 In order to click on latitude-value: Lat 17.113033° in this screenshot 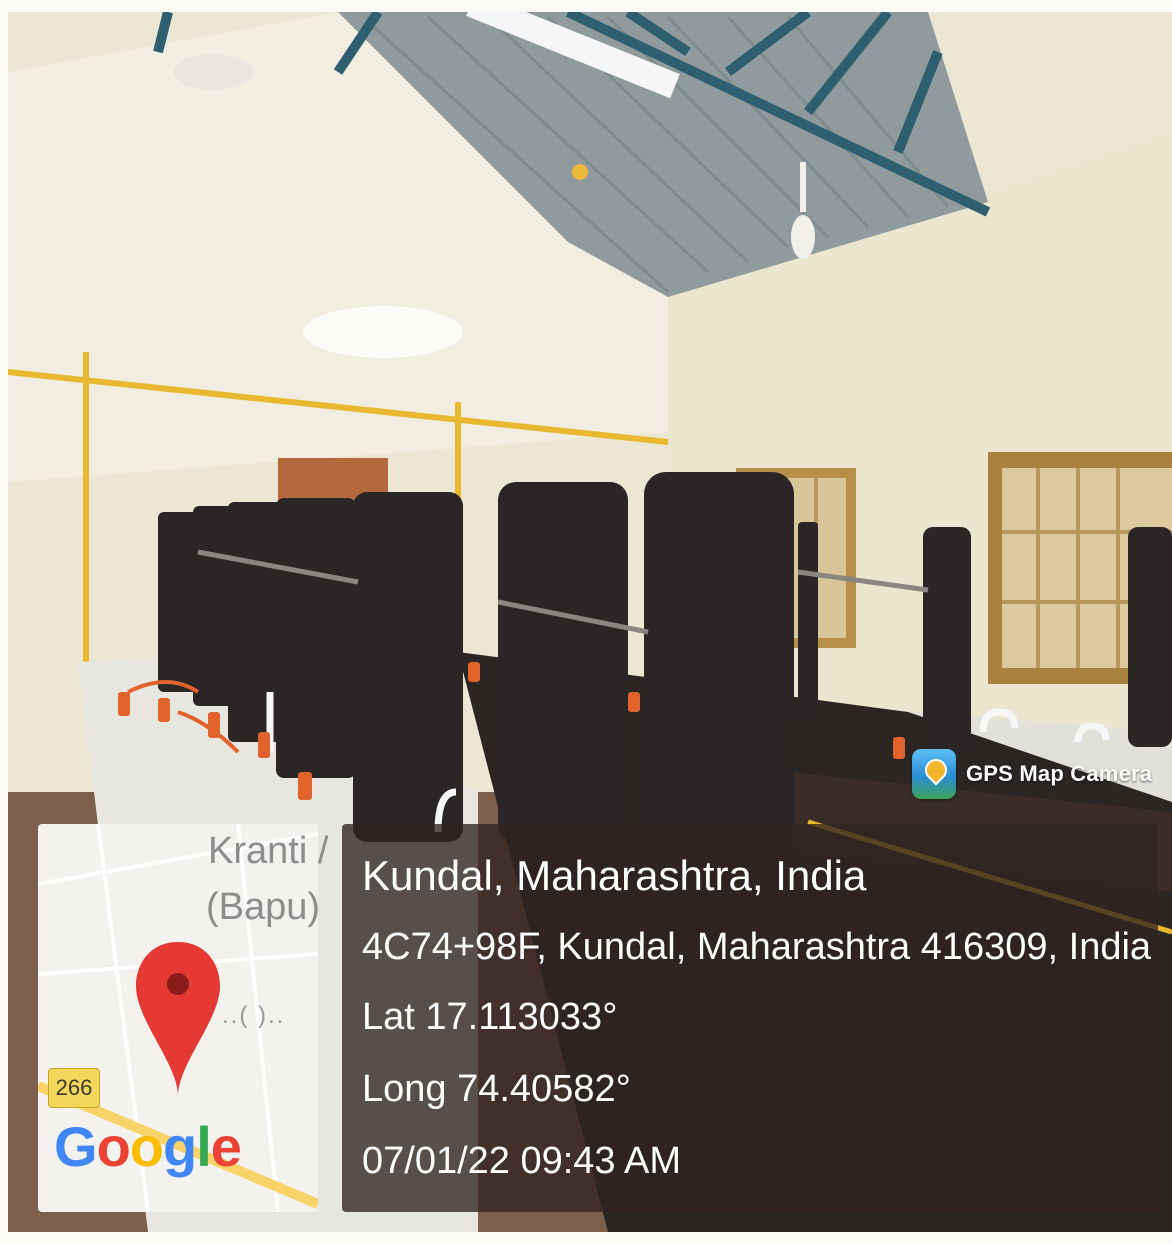, I will do `click(490, 1017)`.